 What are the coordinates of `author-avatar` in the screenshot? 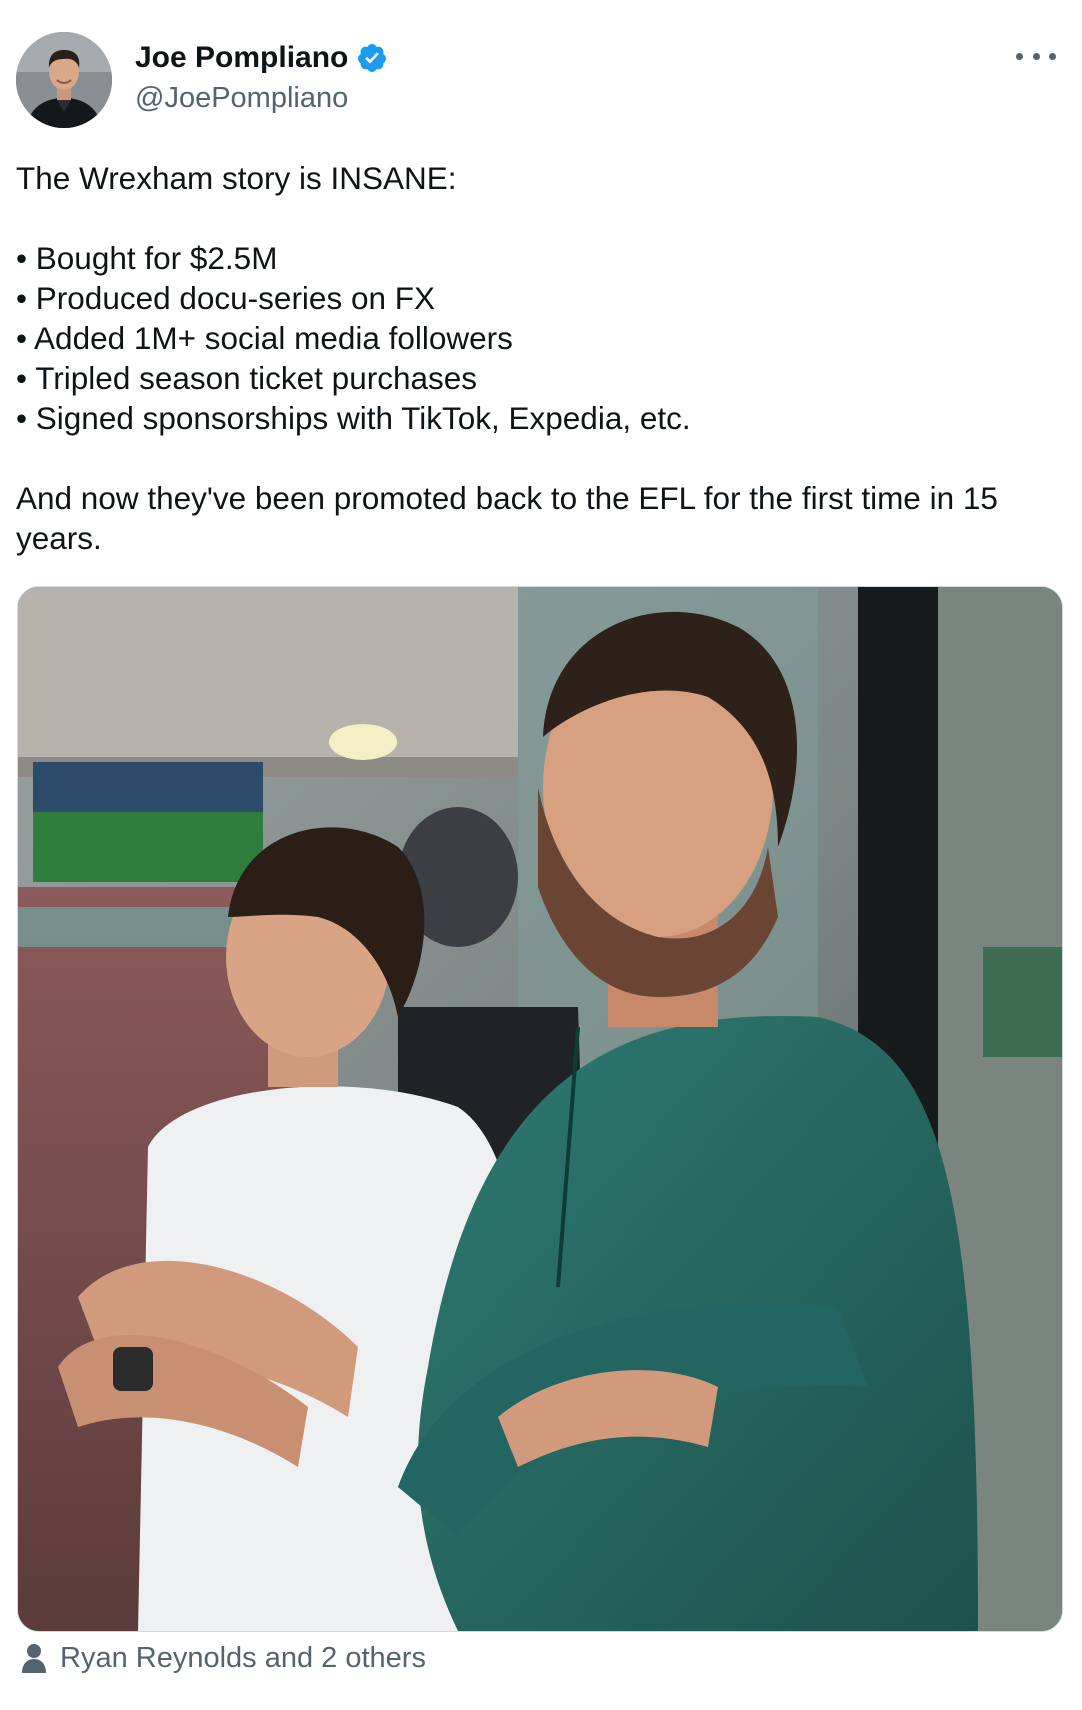 It's located at (64, 80).